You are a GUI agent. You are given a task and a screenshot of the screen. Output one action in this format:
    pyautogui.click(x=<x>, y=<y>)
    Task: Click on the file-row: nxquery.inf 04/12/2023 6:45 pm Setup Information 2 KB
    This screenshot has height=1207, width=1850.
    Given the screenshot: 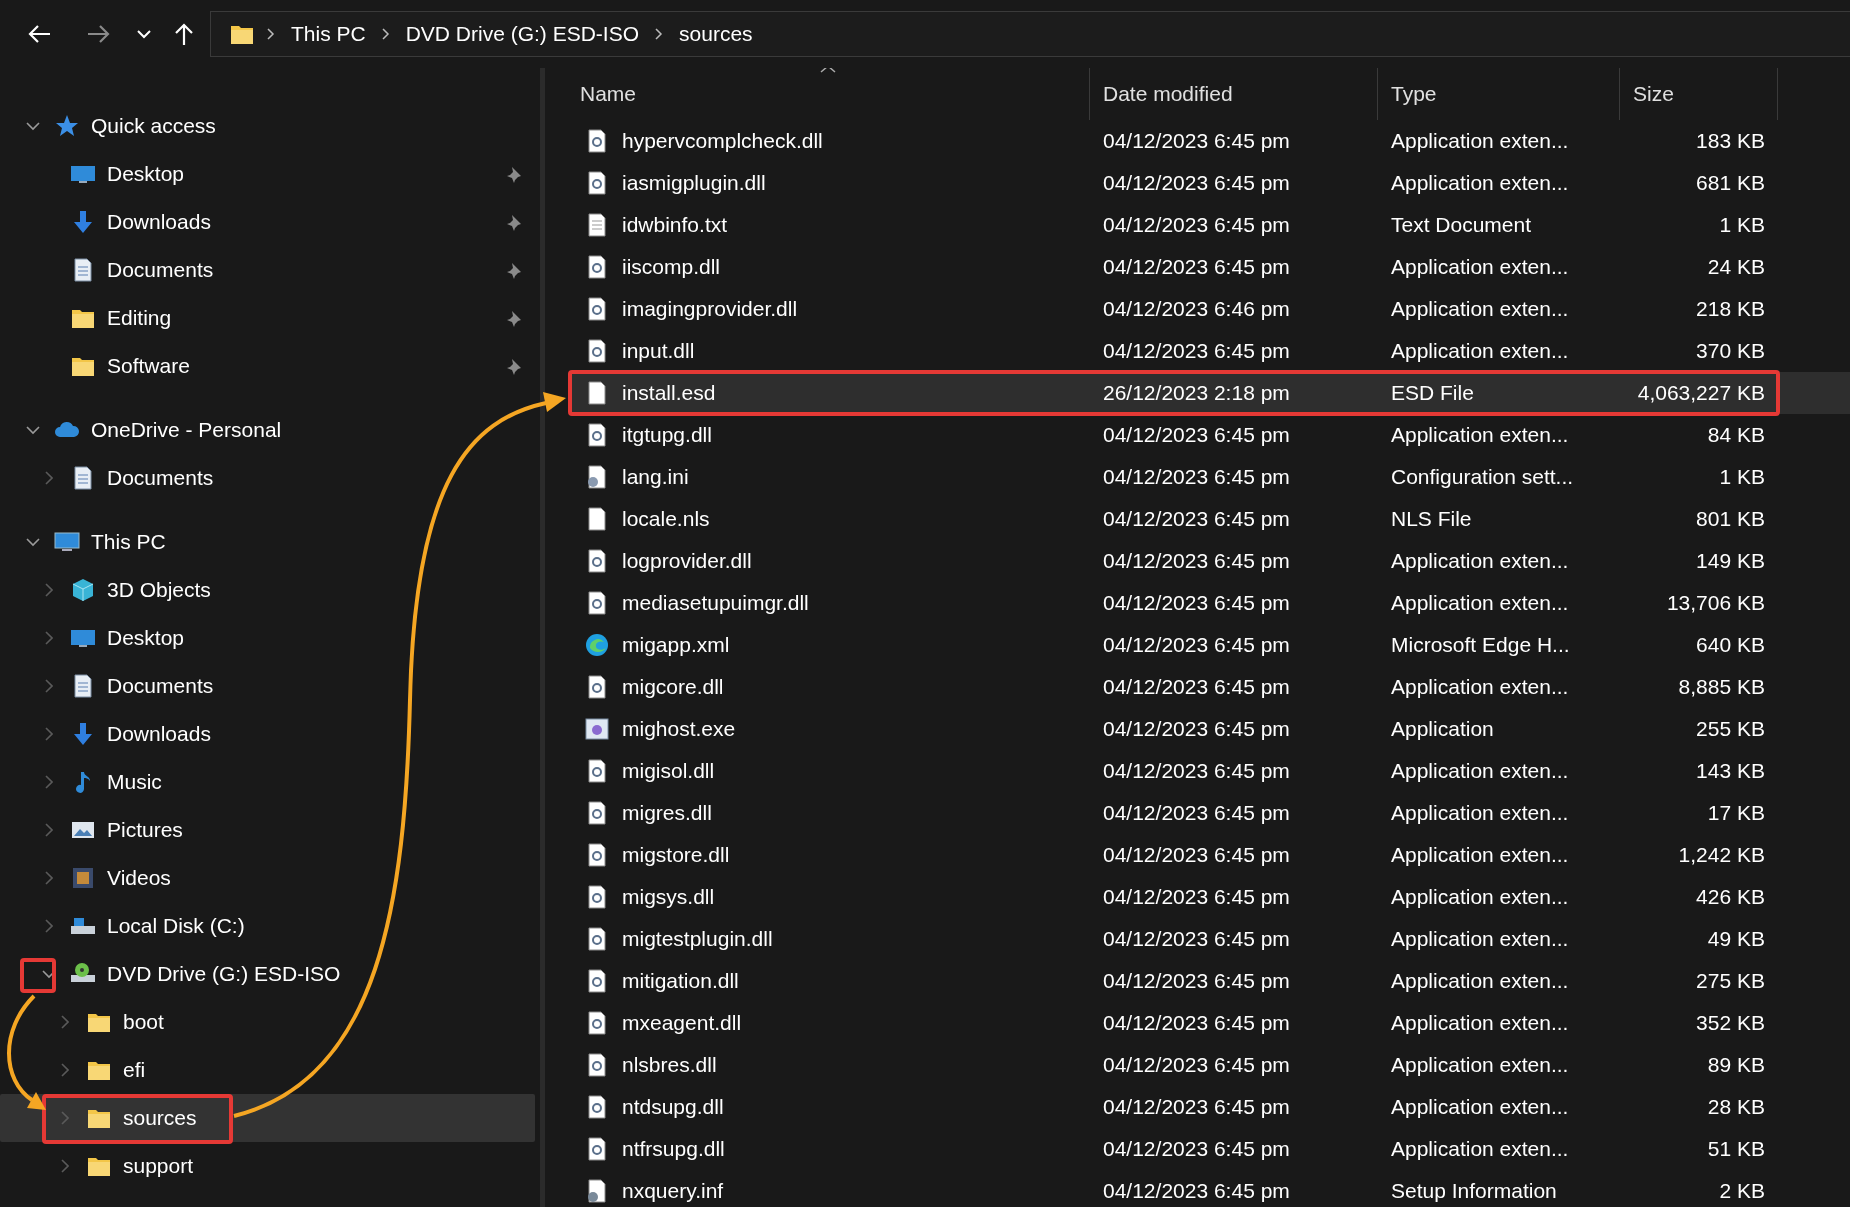 What is the action you would take?
    pyautogui.click(x=1210, y=1188)
    